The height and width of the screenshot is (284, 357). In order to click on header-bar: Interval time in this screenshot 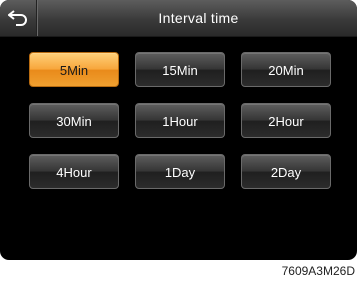, I will do `click(178, 18)`.